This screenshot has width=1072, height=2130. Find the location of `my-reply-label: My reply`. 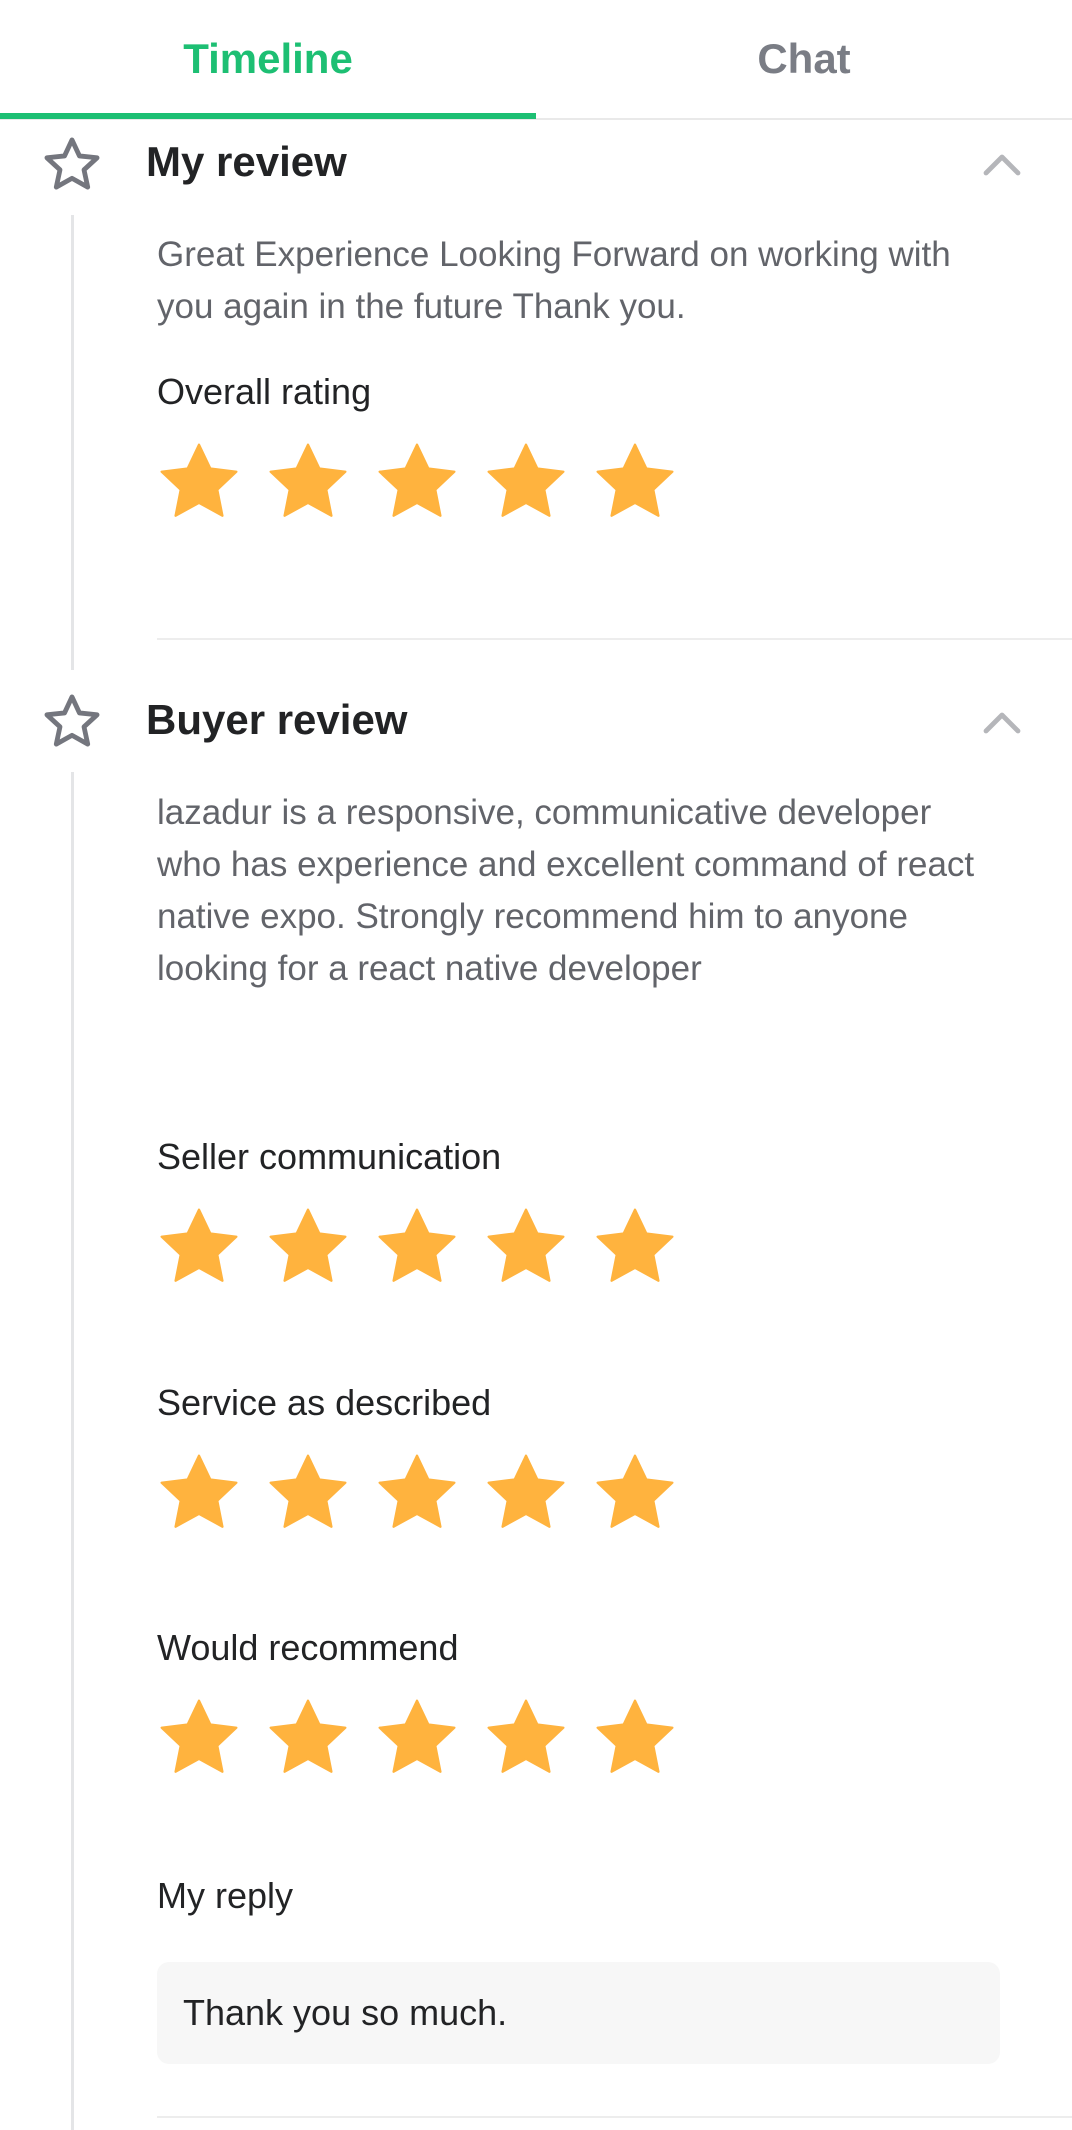

my-reply-label: My reply is located at coordinates (225, 1895).